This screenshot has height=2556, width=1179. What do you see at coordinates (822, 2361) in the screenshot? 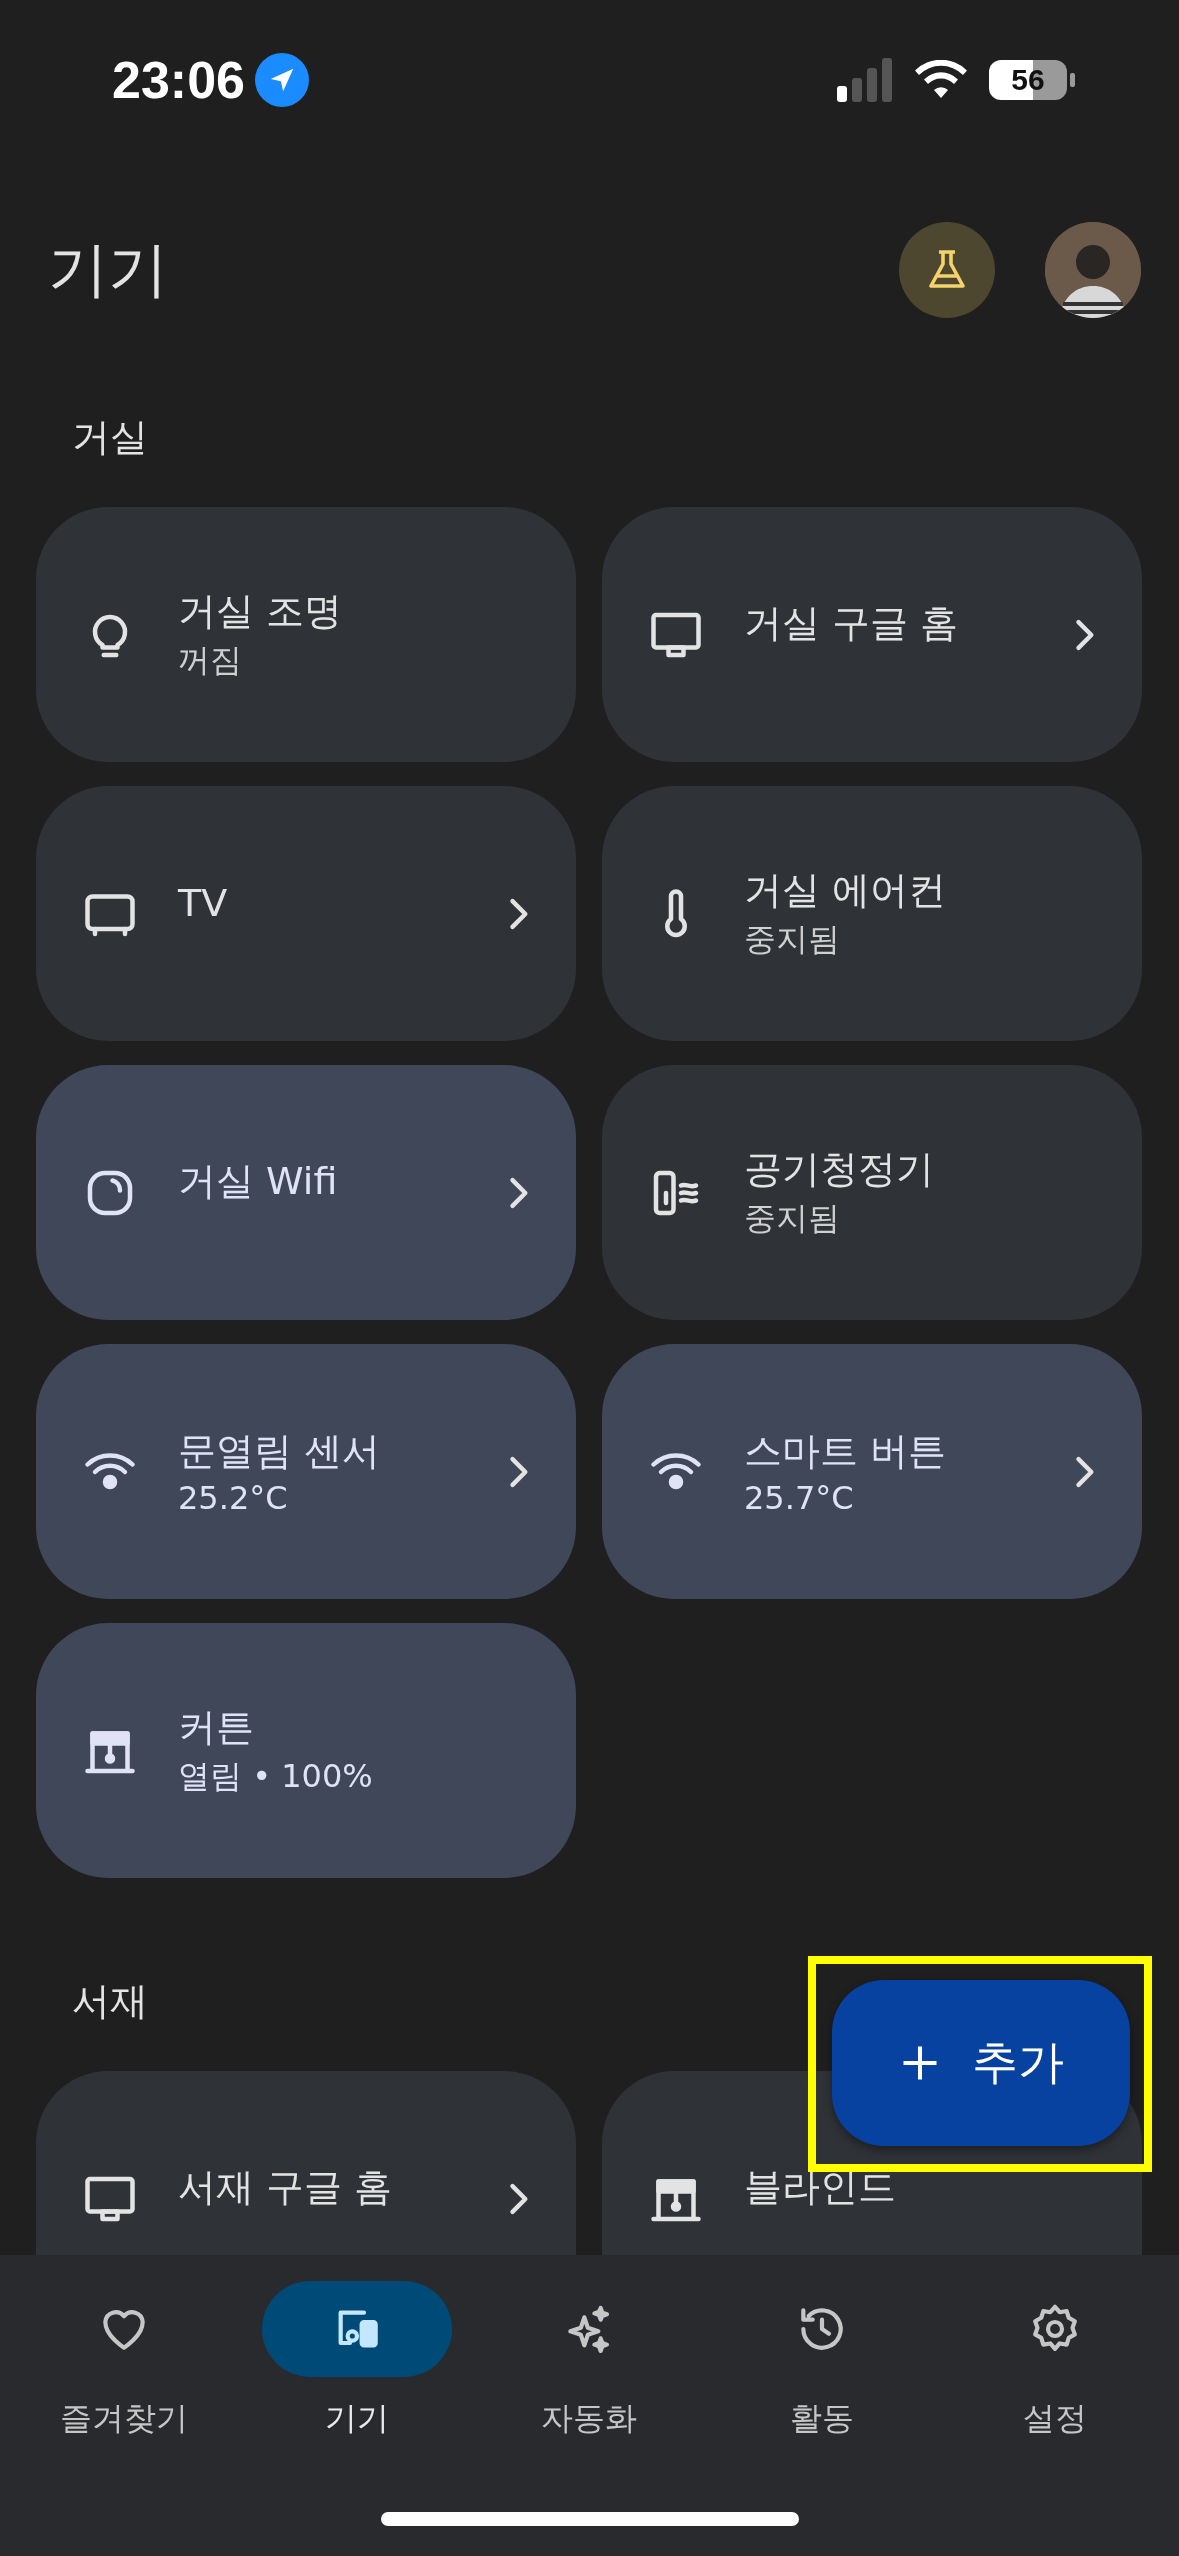
I see `nav-tab: 활동` at bounding box center [822, 2361].